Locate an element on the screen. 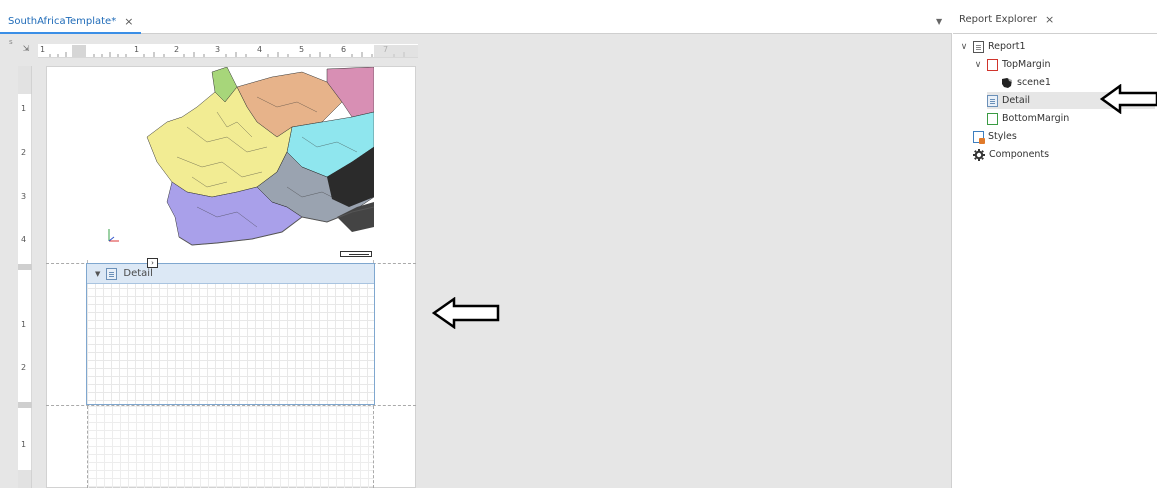  tree-item-label: BottomMargin is located at coordinates (1036, 118).